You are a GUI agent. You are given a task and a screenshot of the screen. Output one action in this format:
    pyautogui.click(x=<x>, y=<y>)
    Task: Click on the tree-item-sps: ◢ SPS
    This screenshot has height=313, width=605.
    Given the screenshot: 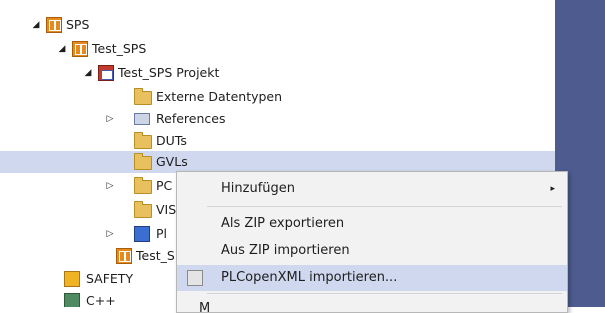 What is the action you would take?
    pyautogui.click(x=277, y=25)
    